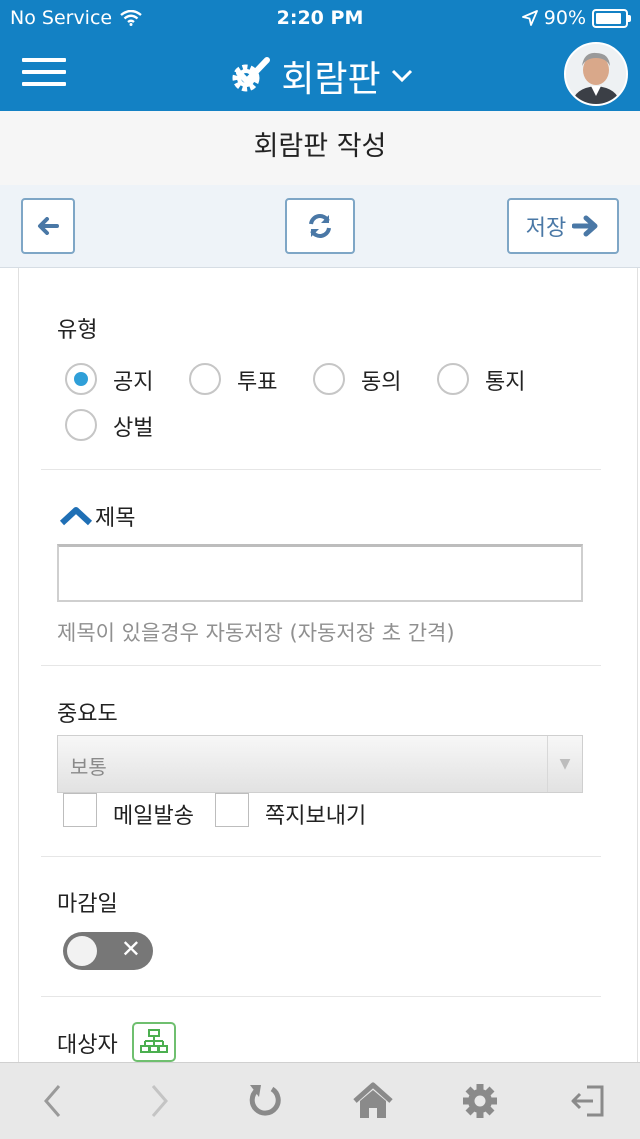 Image resolution: width=640 pixels, height=1139 pixels. Describe the element at coordinates (77, 330) in the screenshot. I see `type-label: 유형` at that location.